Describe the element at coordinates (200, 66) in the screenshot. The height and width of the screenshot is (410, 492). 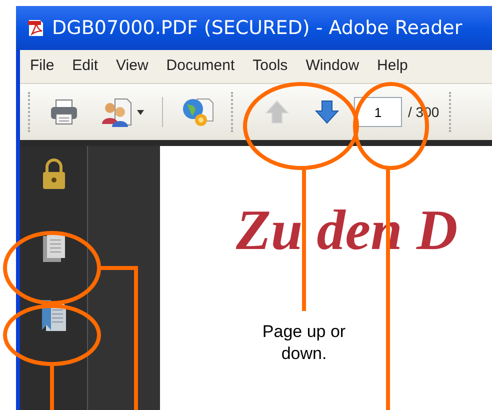
I see `menu-item: Document` at that location.